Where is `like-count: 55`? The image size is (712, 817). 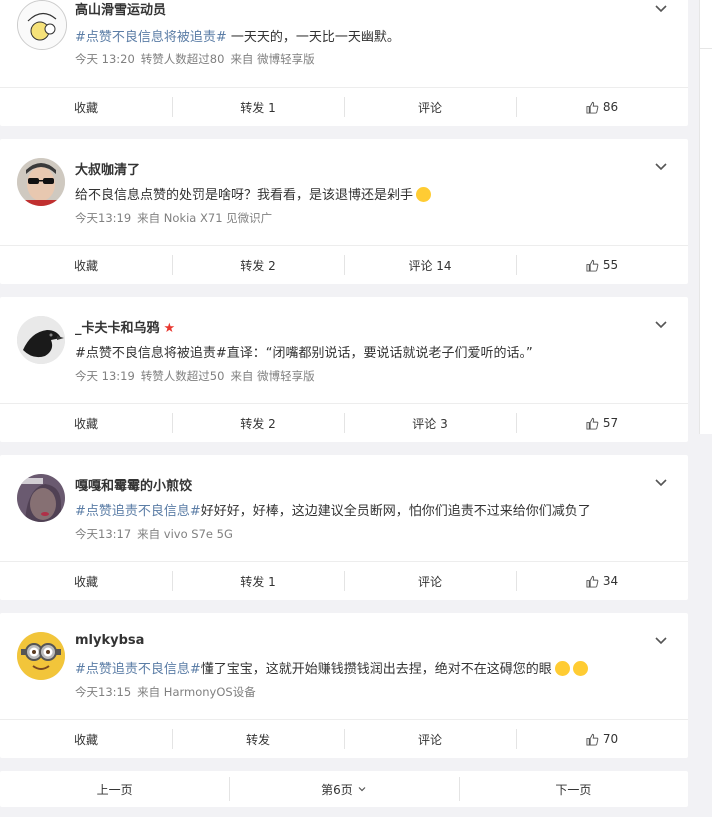 like-count: 55 is located at coordinates (610, 265).